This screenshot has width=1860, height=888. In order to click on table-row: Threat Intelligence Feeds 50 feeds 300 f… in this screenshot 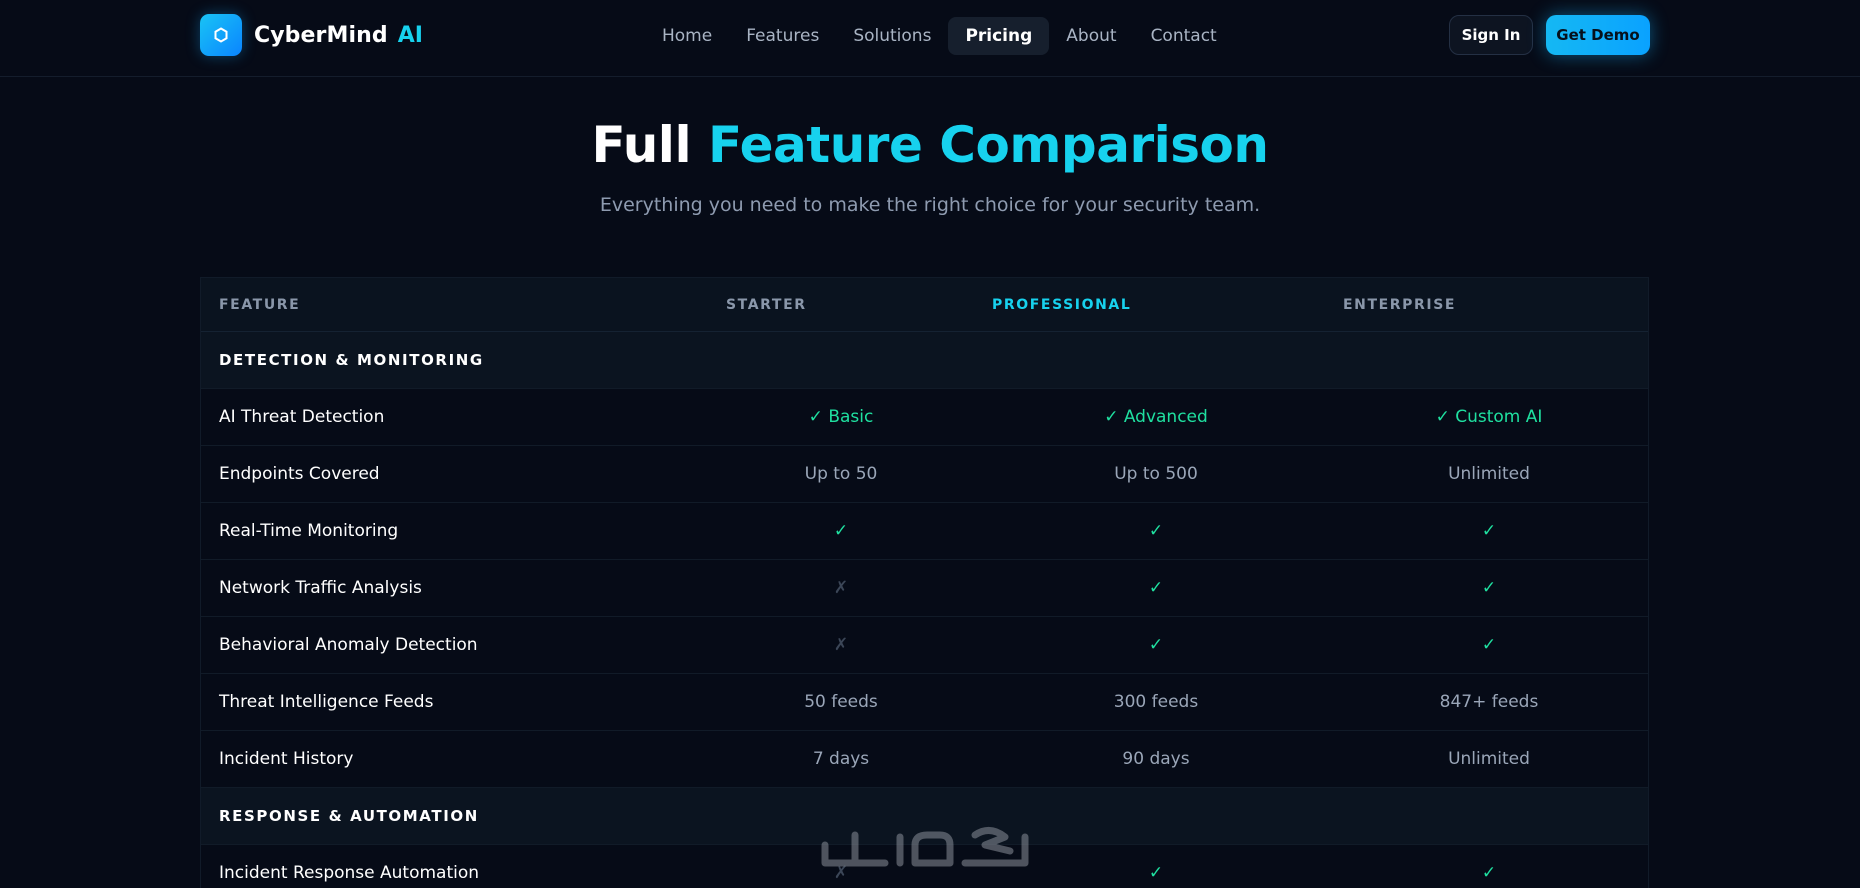, I will do `click(924, 702)`.